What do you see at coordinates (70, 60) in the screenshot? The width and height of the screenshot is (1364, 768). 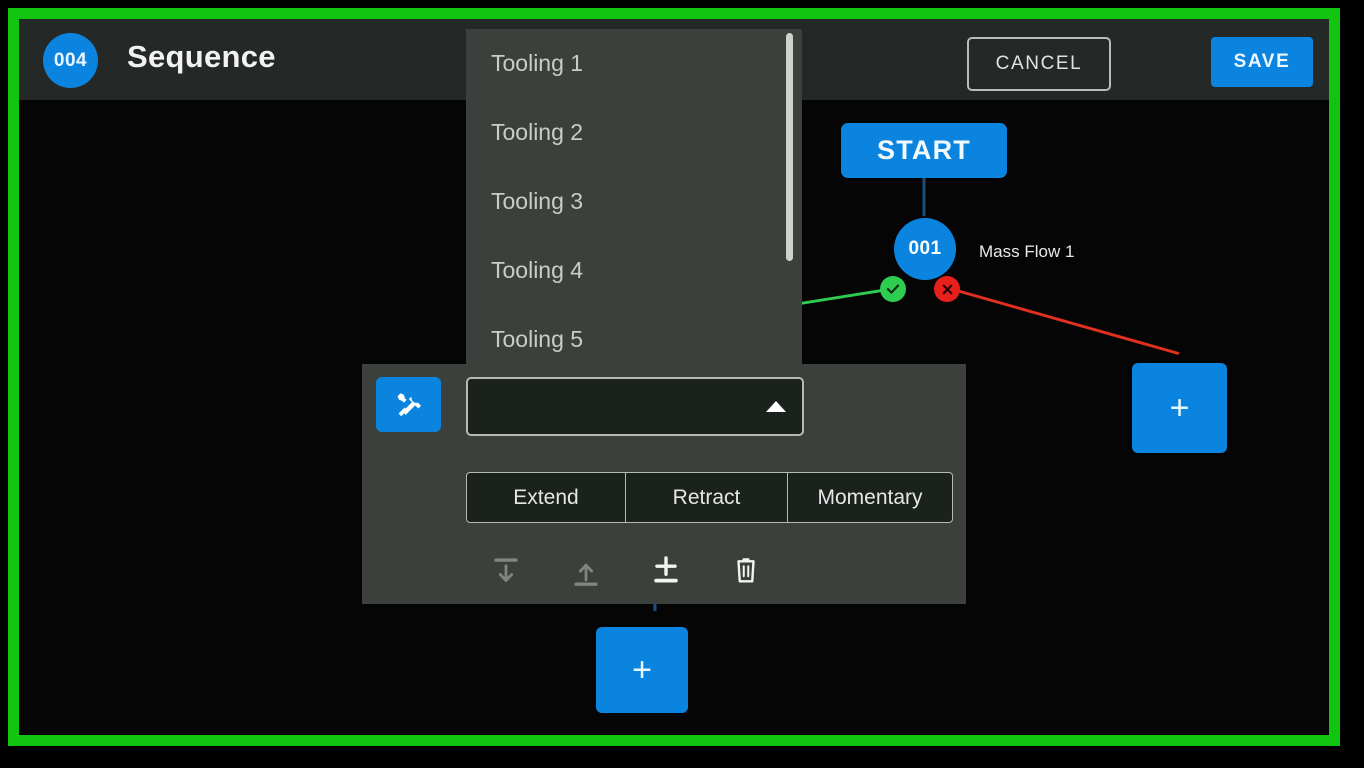 I see `sequence-number-badge: 004` at bounding box center [70, 60].